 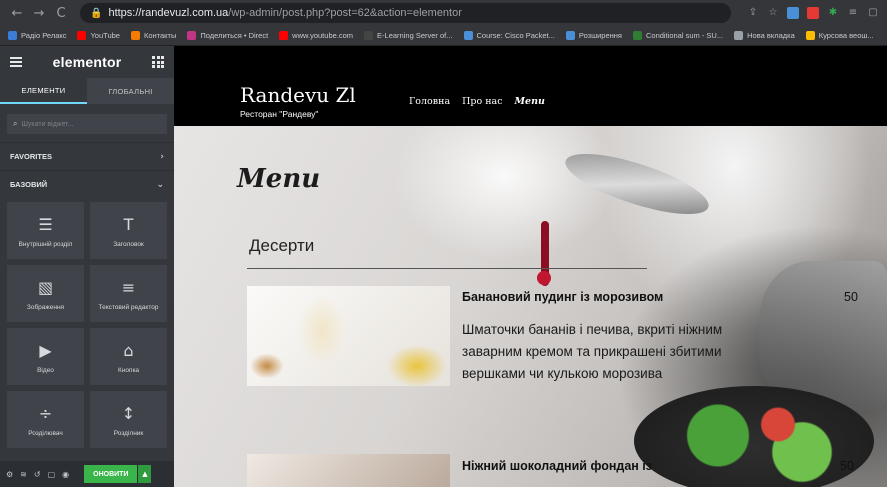 I want to click on update-button: ОНОВИТИ, so click(x=111, y=474).